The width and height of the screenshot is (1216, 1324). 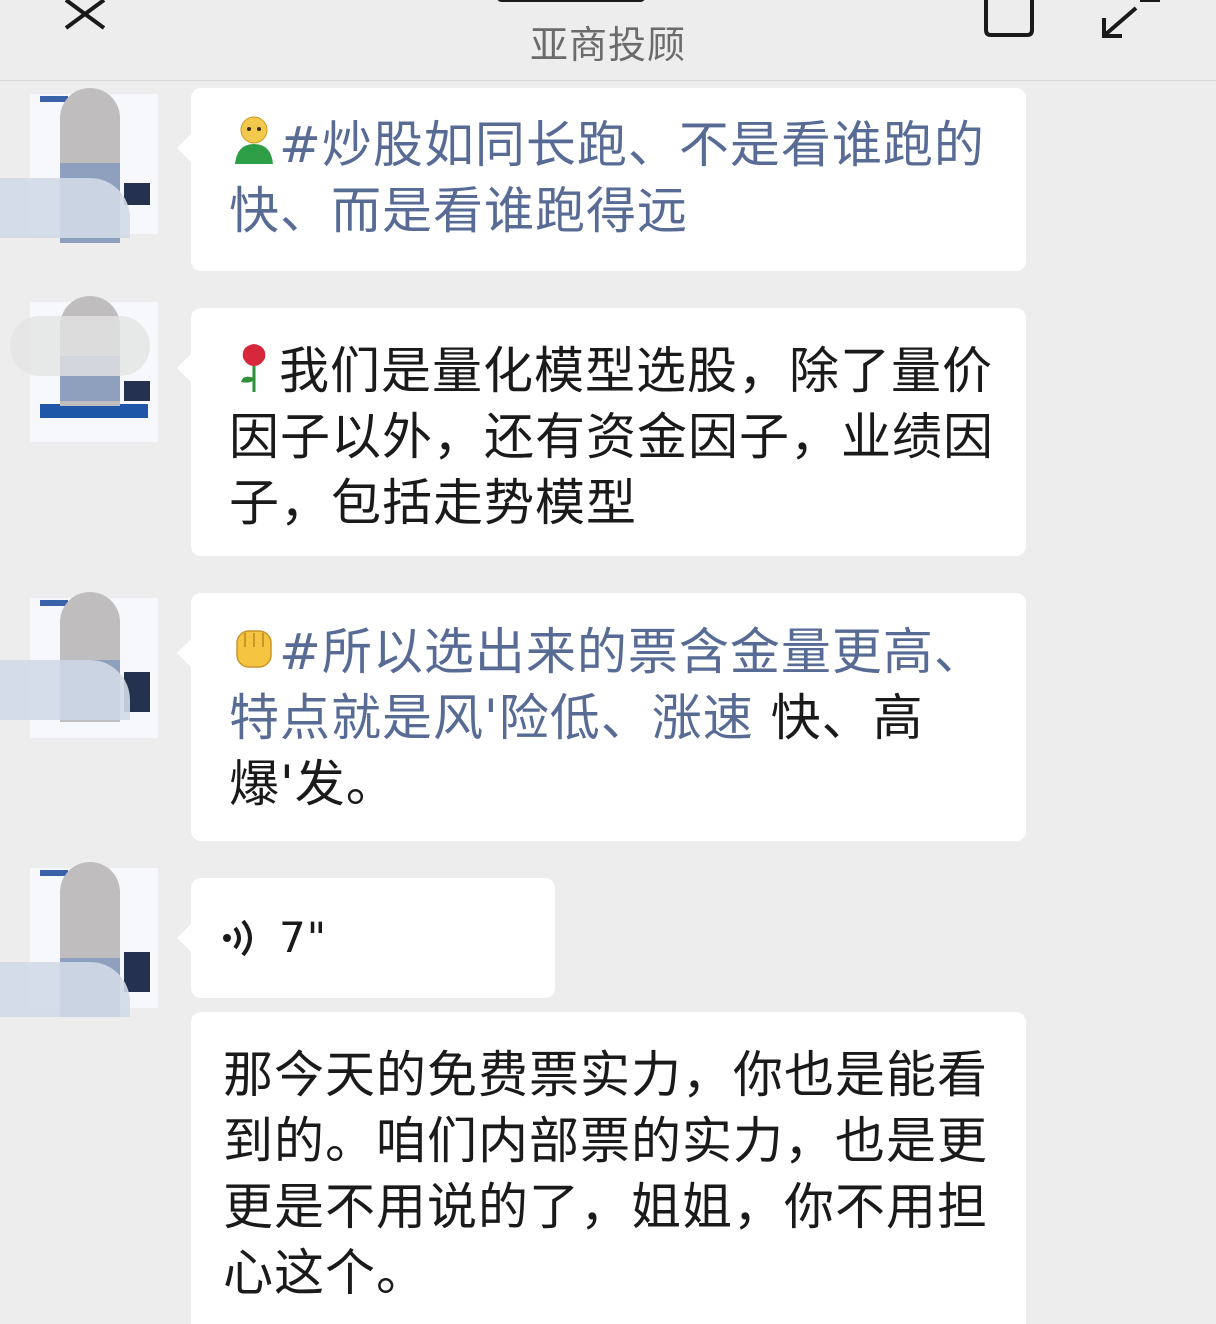 I want to click on window-icon, so click(x=1009, y=18).